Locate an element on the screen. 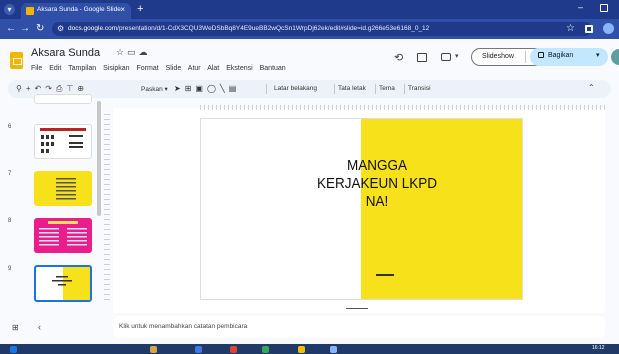  maximize-icon is located at coordinates (604, 8).